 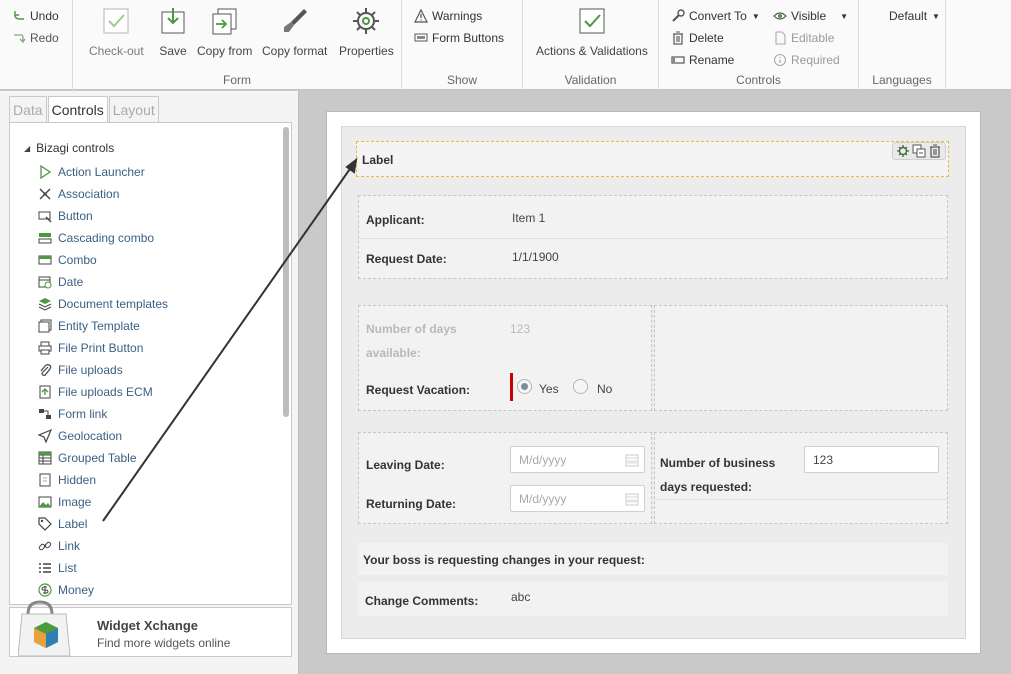 I want to click on properties-button: Properties, so click(x=366, y=32).